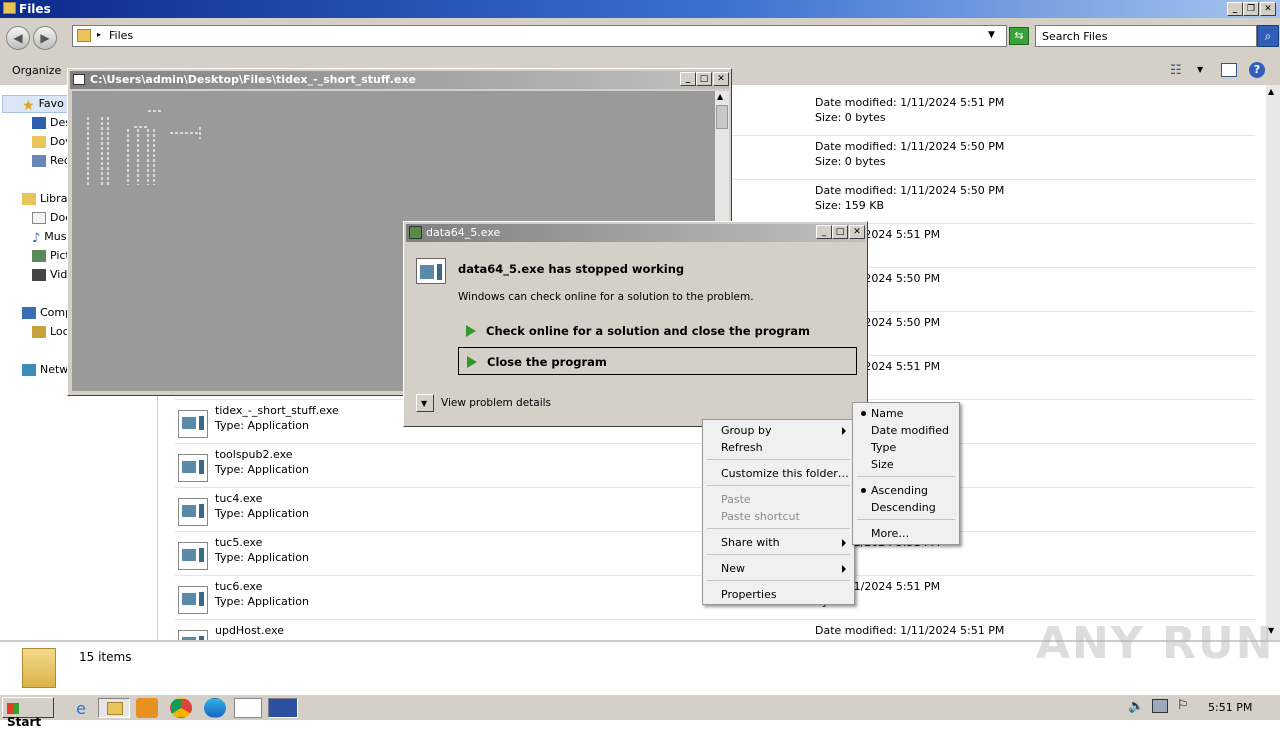  Describe the element at coordinates (906, 447) in the screenshot. I see `sort-item-type: Type` at that location.